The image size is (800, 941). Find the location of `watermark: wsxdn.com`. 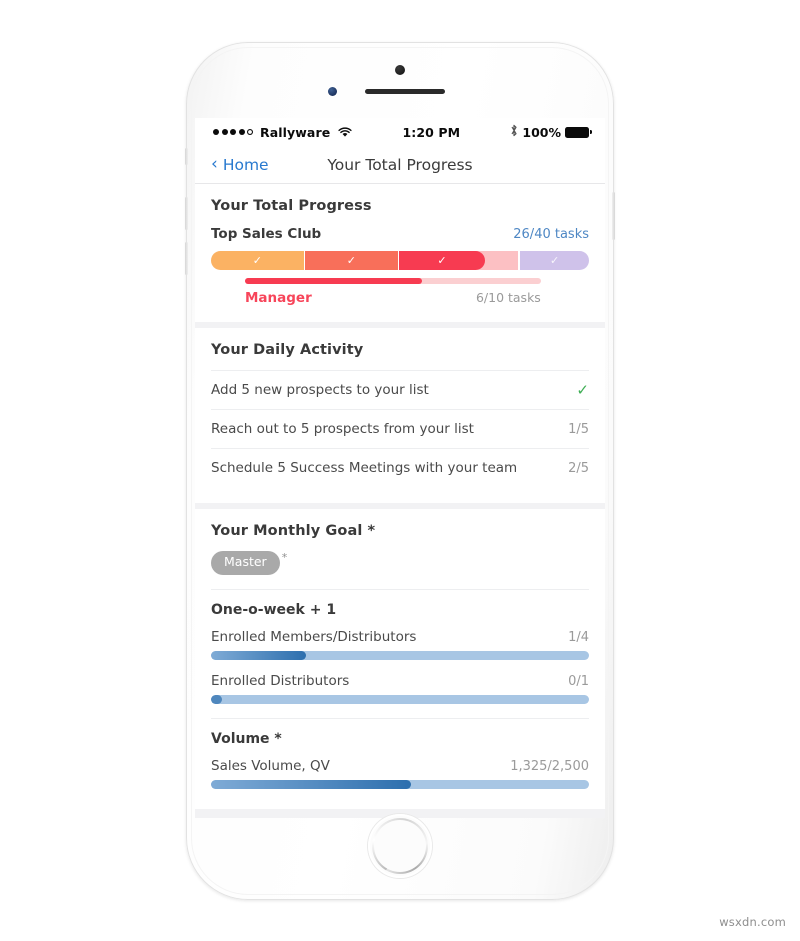

watermark: wsxdn.com is located at coordinates (752, 922).